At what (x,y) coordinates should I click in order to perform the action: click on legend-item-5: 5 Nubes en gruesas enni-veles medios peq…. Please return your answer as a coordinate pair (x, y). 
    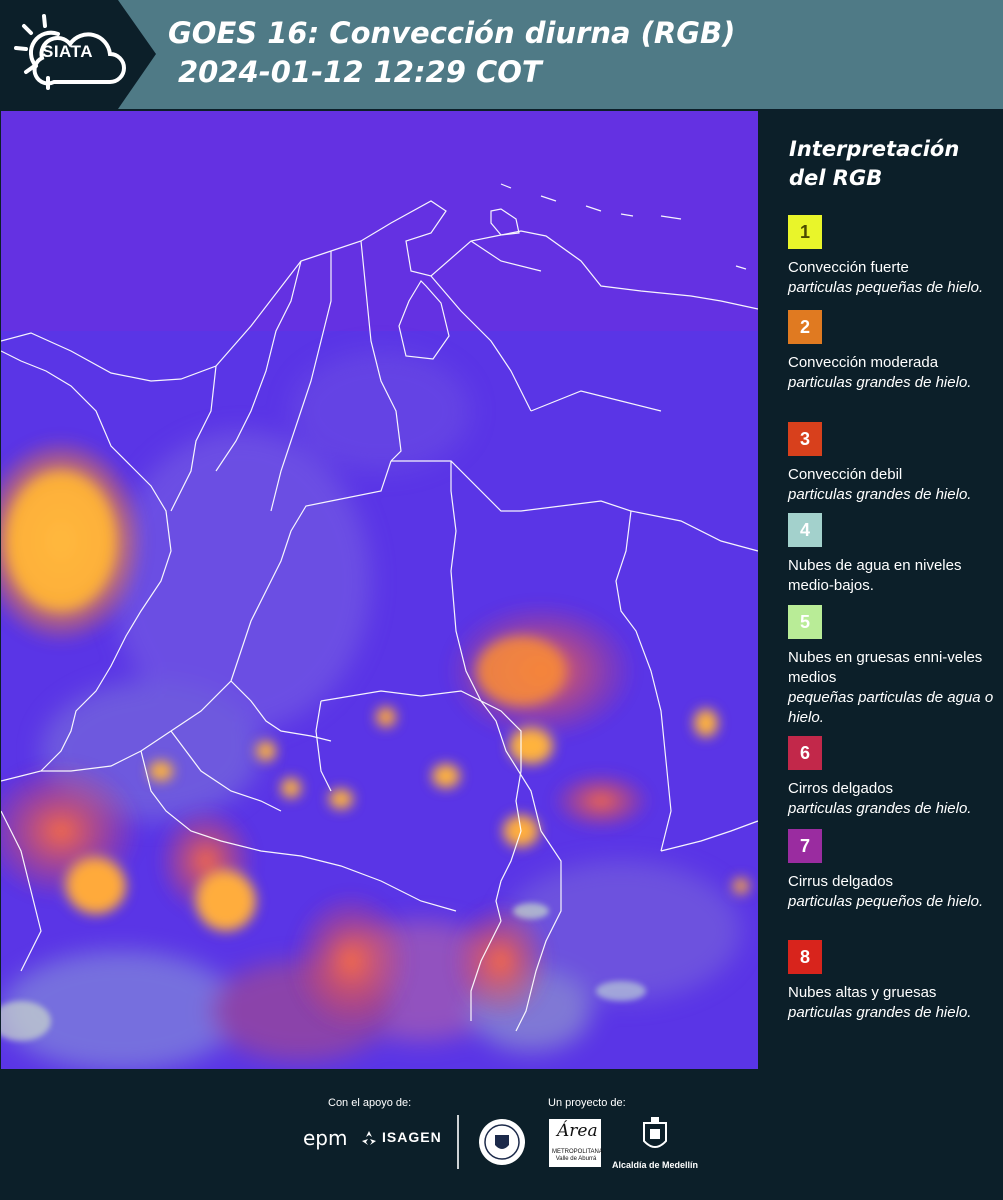
    Looking at the image, I should click on (893, 666).